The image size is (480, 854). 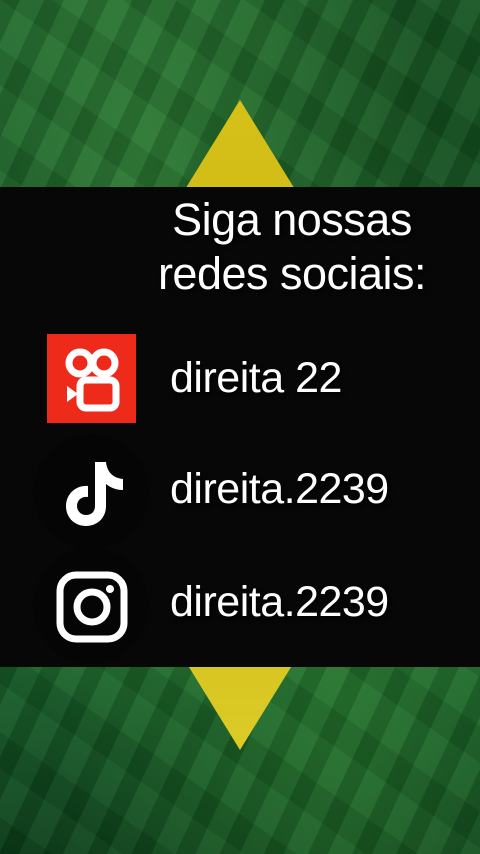 I want to click on social-row-tiktok: direita.2239, so click(x=240, y=492).